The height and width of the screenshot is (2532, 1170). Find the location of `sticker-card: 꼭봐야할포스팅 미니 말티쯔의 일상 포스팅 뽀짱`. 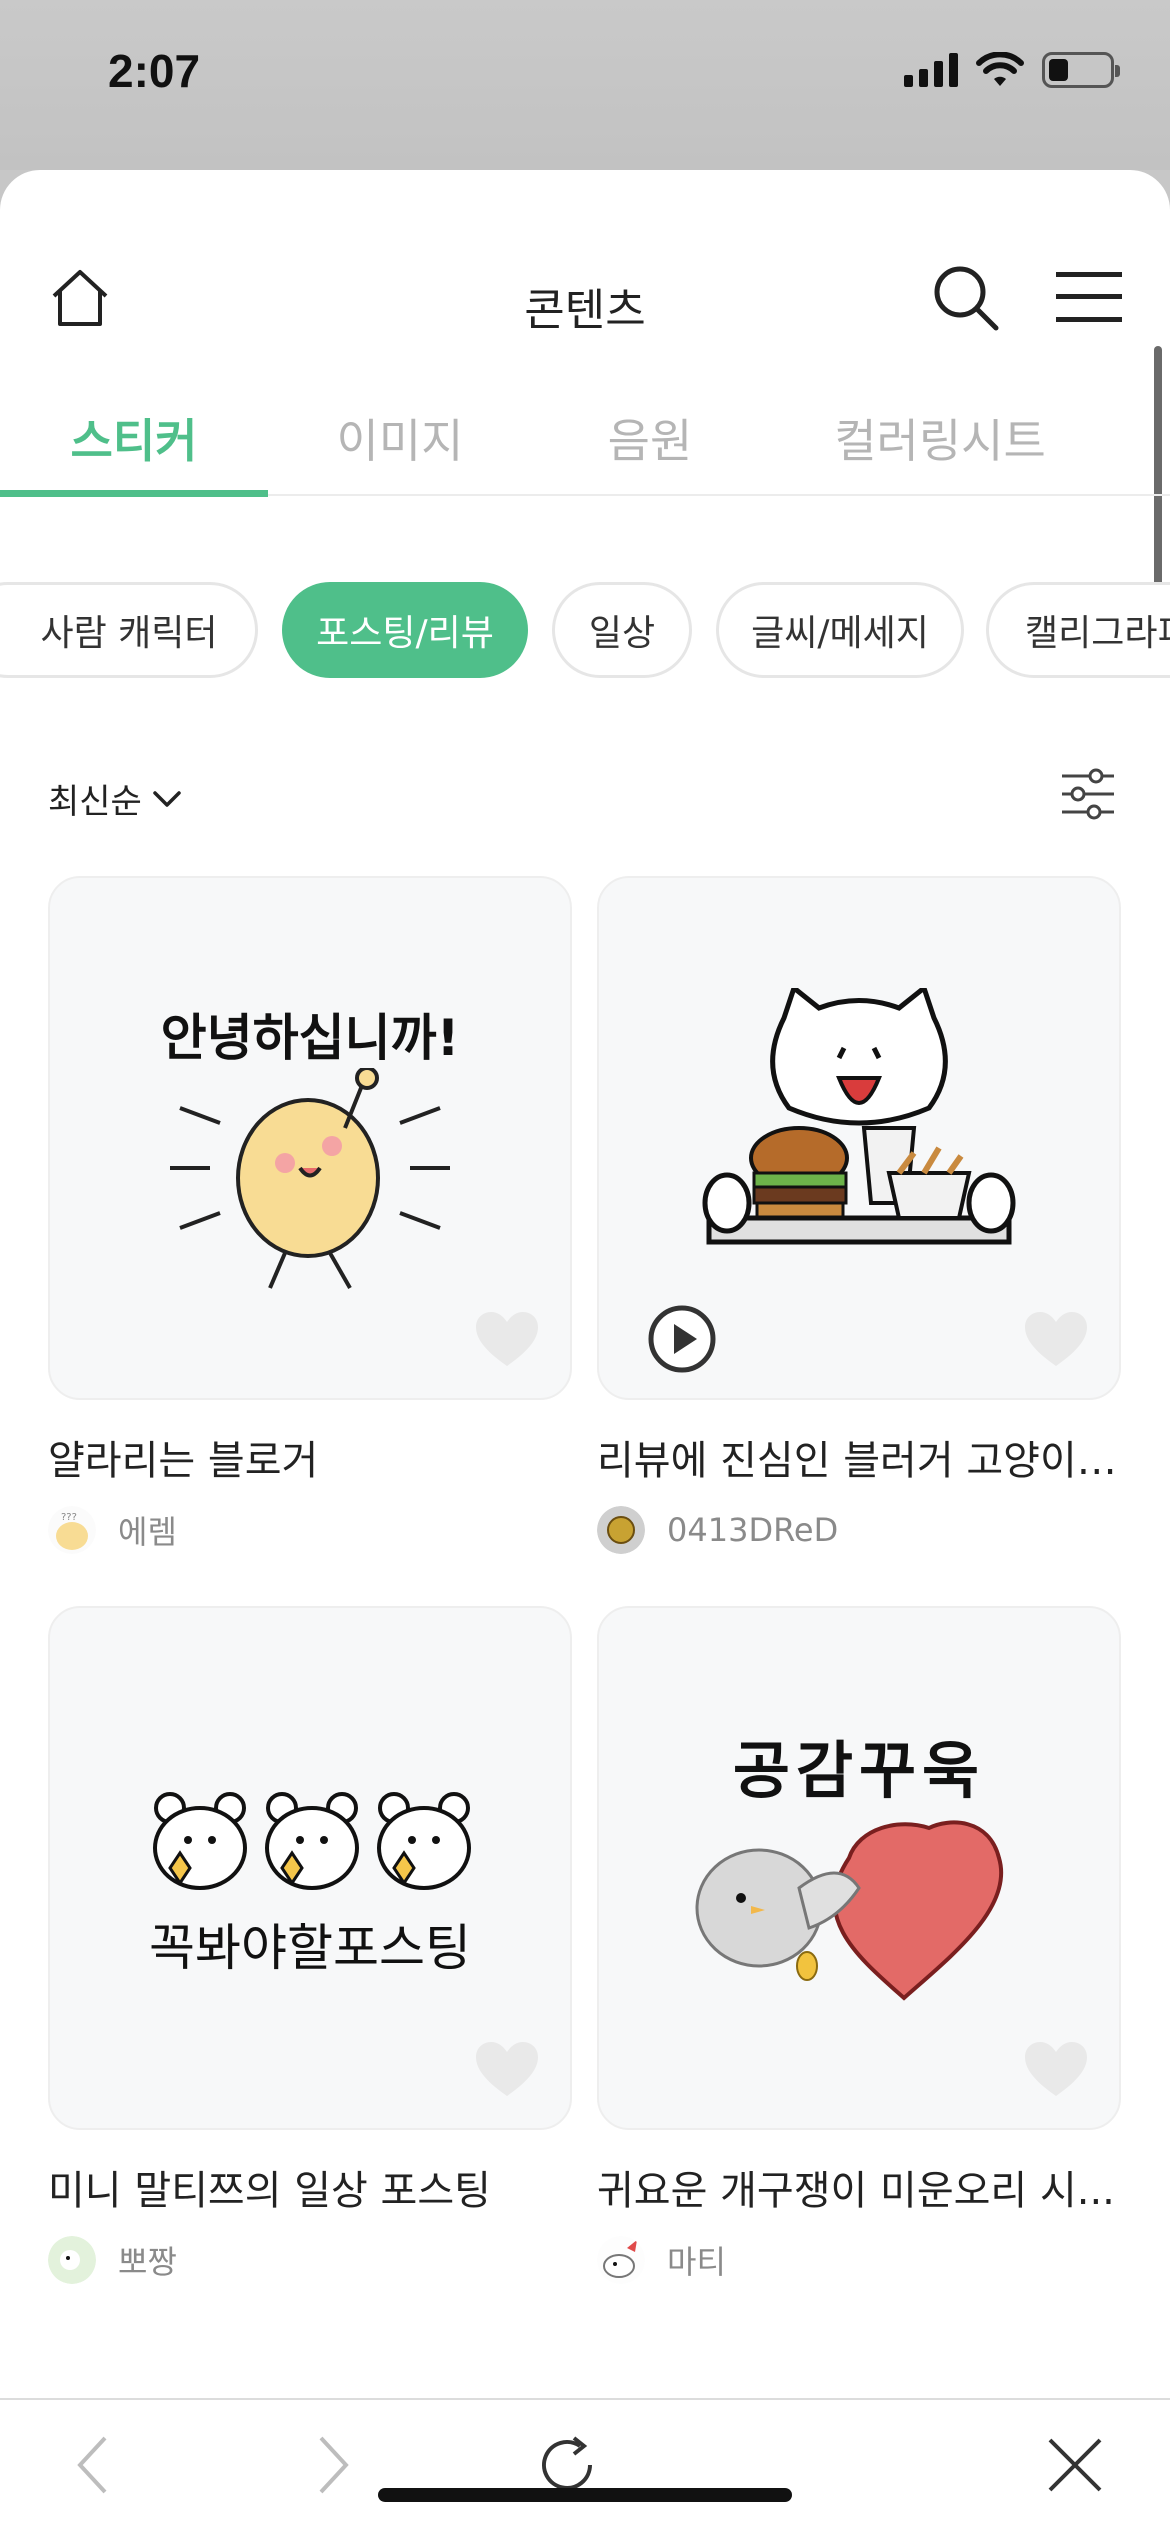

sticker-card: 꼭봐야할포스팅 미니 말티쯔의 일상 포스팅 뽀짱 is located at coordinates (310, 1945).